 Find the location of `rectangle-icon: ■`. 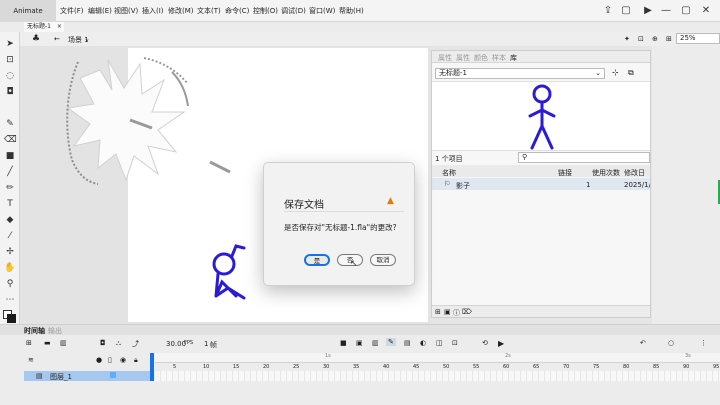

rectangle-icon: ■ is located at coordinates (10, 156).